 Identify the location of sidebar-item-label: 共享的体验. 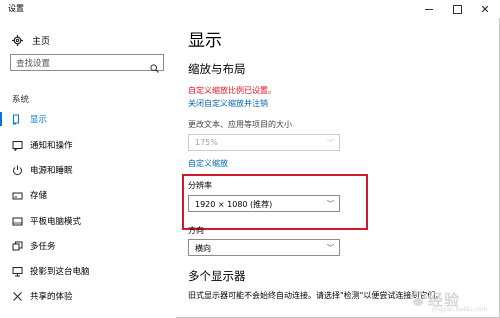
(51, 297).